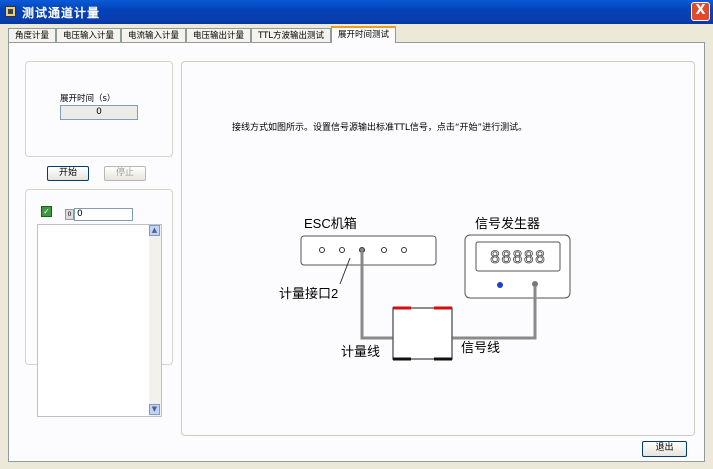 Image resolution: width=713 pixels, height=469 pixels. I want to click on expand-time-panel: 展开时间（s） 0, so click(99, 109).